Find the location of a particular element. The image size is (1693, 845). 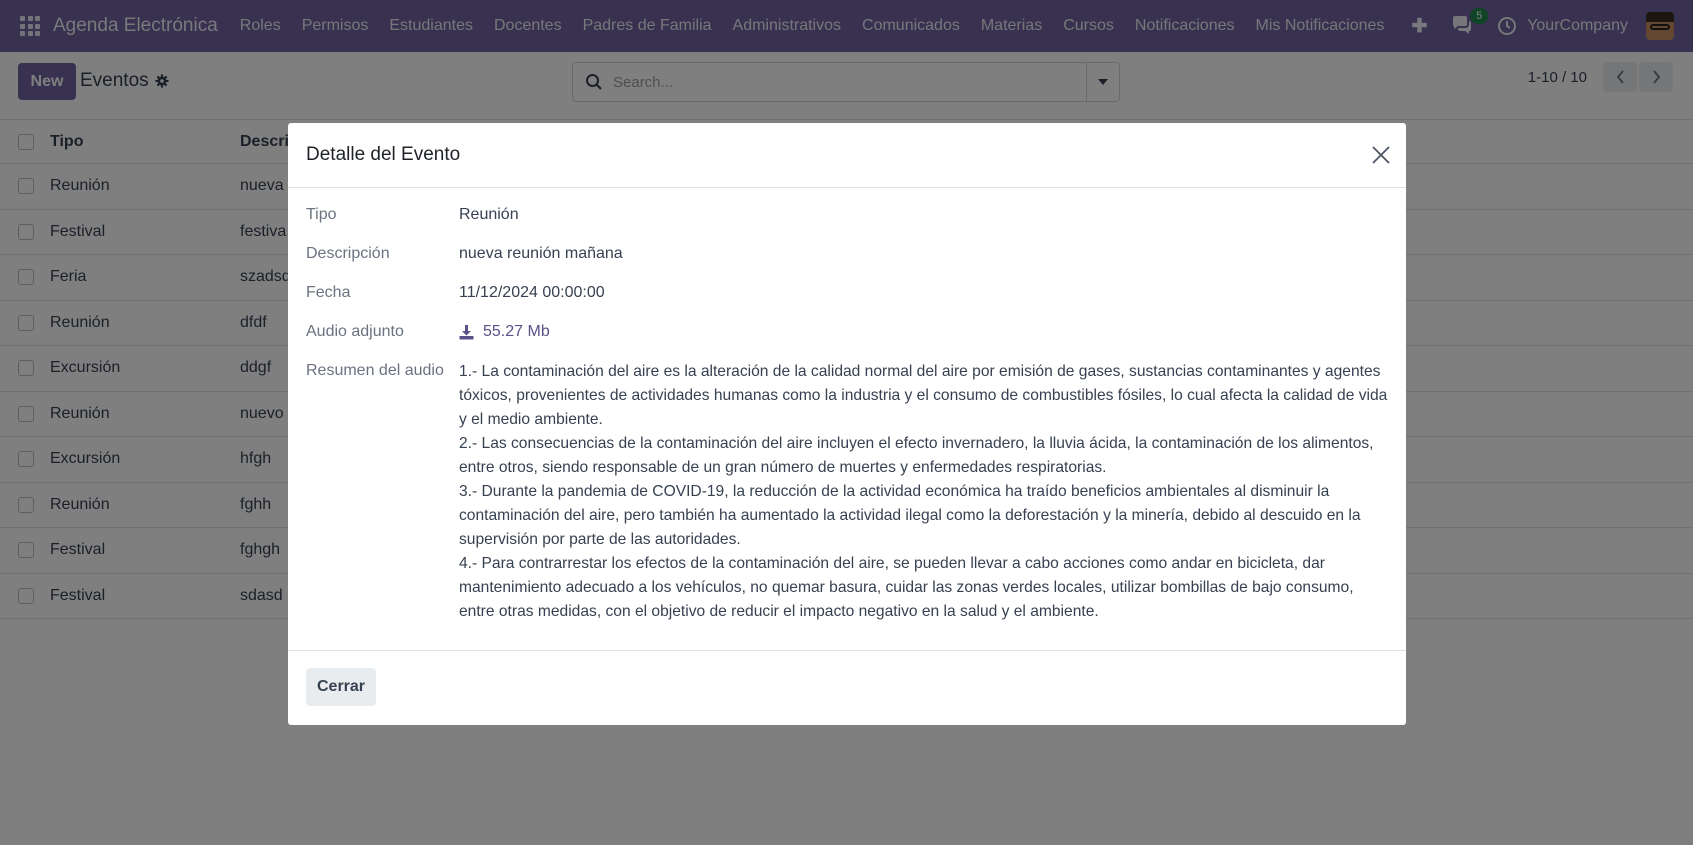

field-label: Descripción is located at coordinates (348, 253).